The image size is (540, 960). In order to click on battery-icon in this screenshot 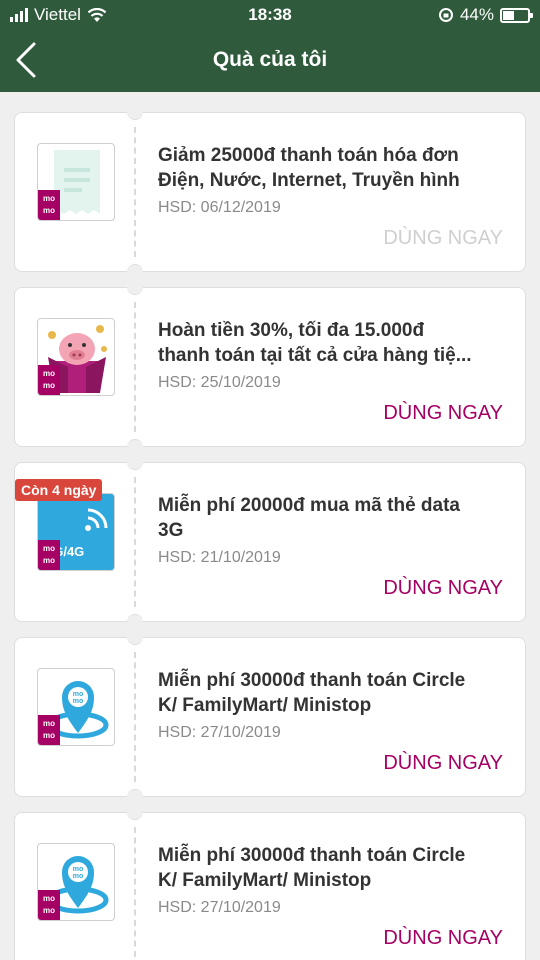, I will do `click(516, 15)`.